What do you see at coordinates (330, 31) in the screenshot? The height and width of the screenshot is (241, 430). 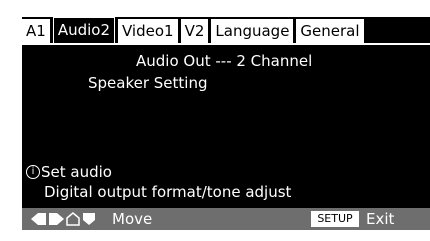 I see `tab-general: General` at bounding box center [330, 31].